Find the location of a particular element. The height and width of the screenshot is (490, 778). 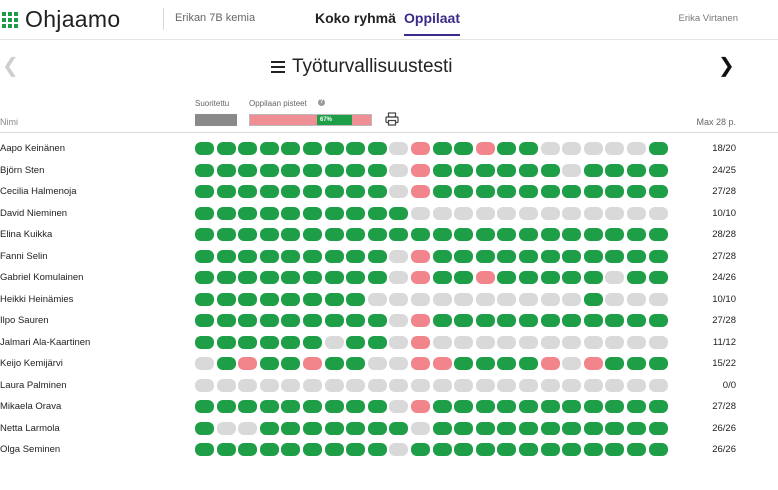

student-row: Elina Kuikka 28/28 is located at coordinates (389, 235).